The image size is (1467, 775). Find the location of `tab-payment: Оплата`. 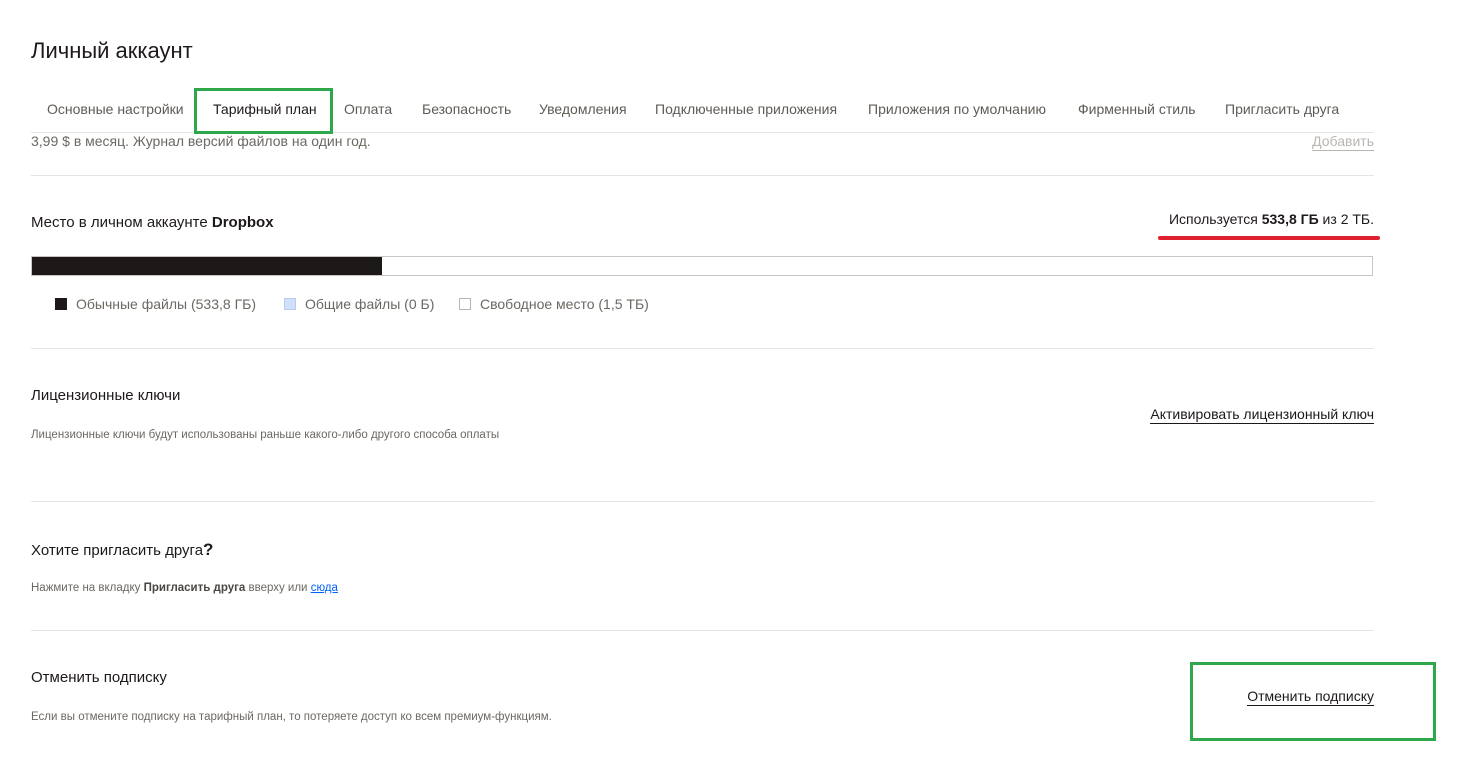

tab-payment: Оплата is located at coordinates (368, 109).